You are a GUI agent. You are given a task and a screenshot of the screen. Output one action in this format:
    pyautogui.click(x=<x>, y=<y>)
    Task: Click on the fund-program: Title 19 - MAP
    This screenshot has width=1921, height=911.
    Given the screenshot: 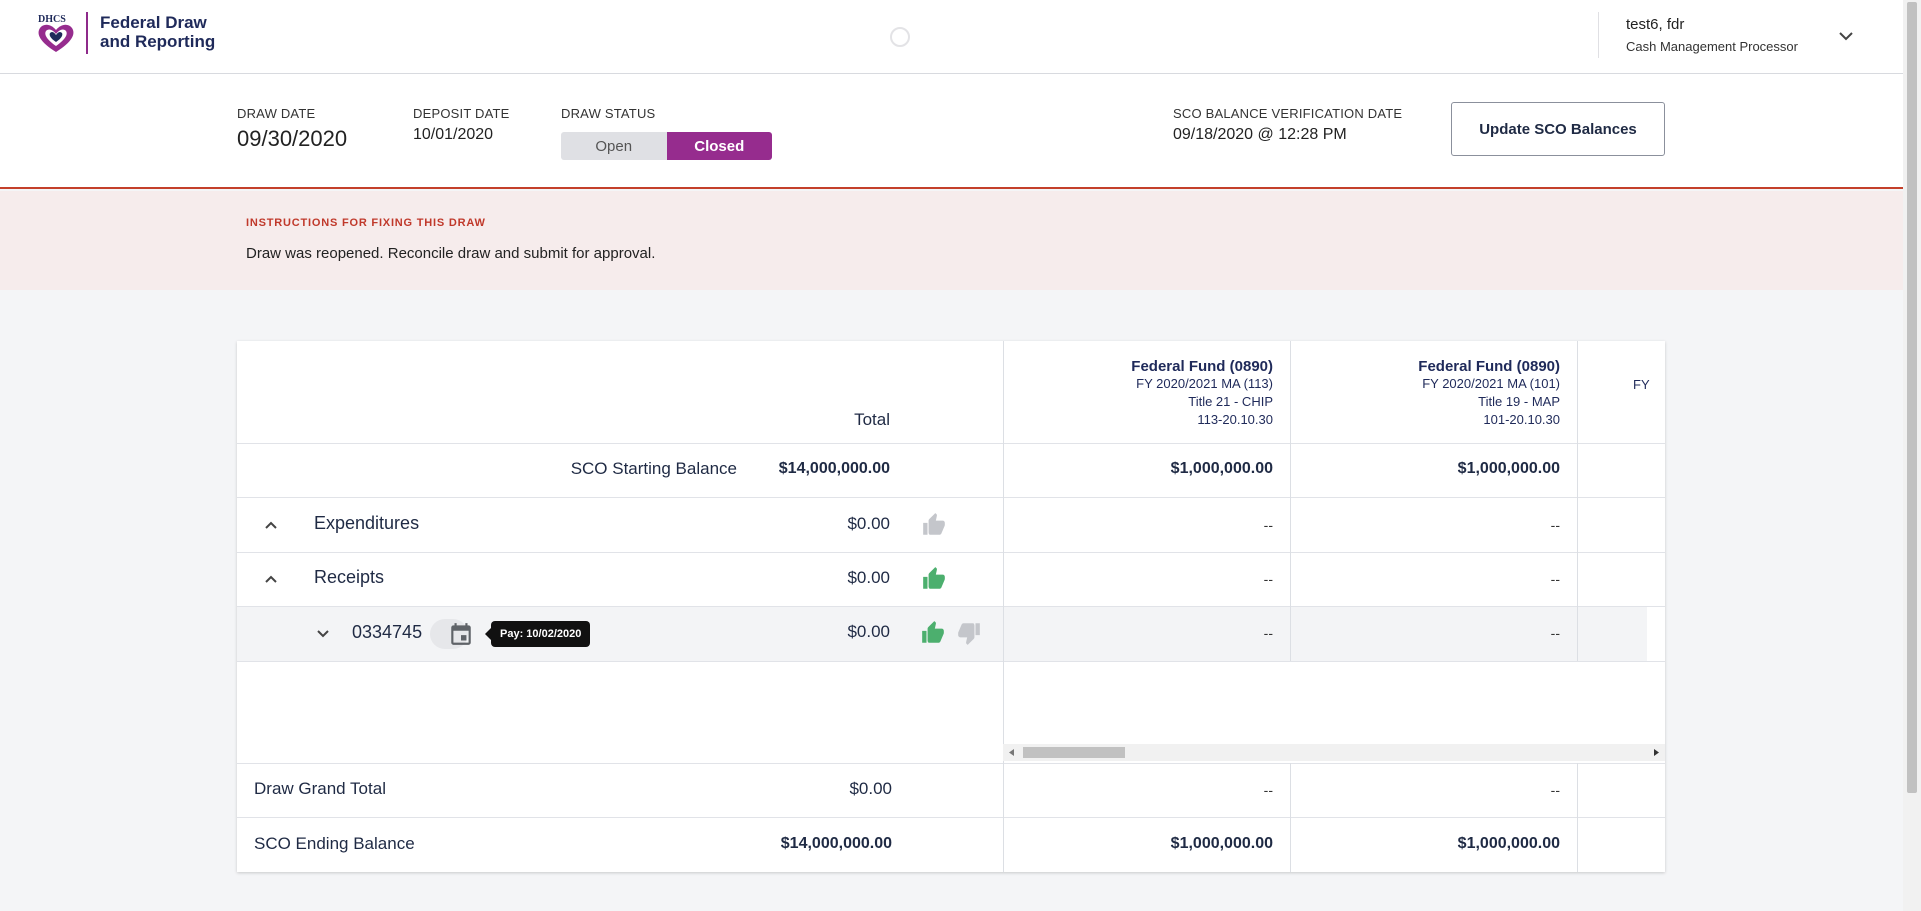 What is the action you would take?
    pyautogui.click(x=1519, y=401)
    